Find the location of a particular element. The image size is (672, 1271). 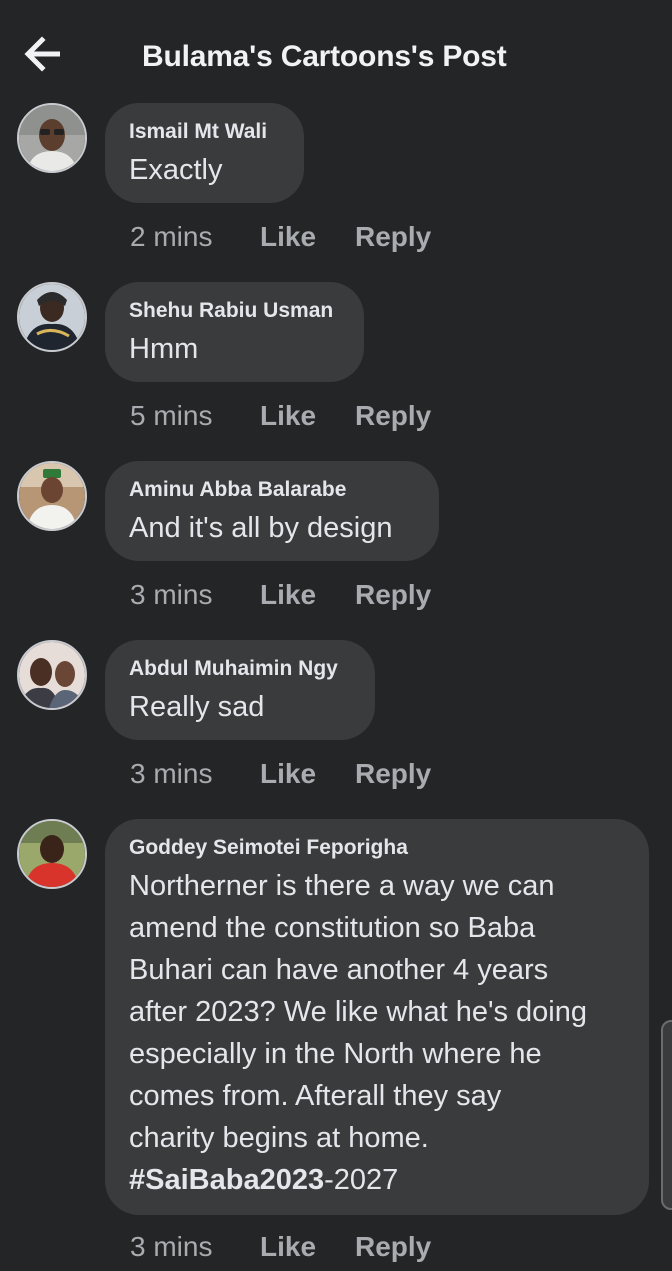

page-title: Bulama's Cartoons's Post is located at coordinates (324, 56).